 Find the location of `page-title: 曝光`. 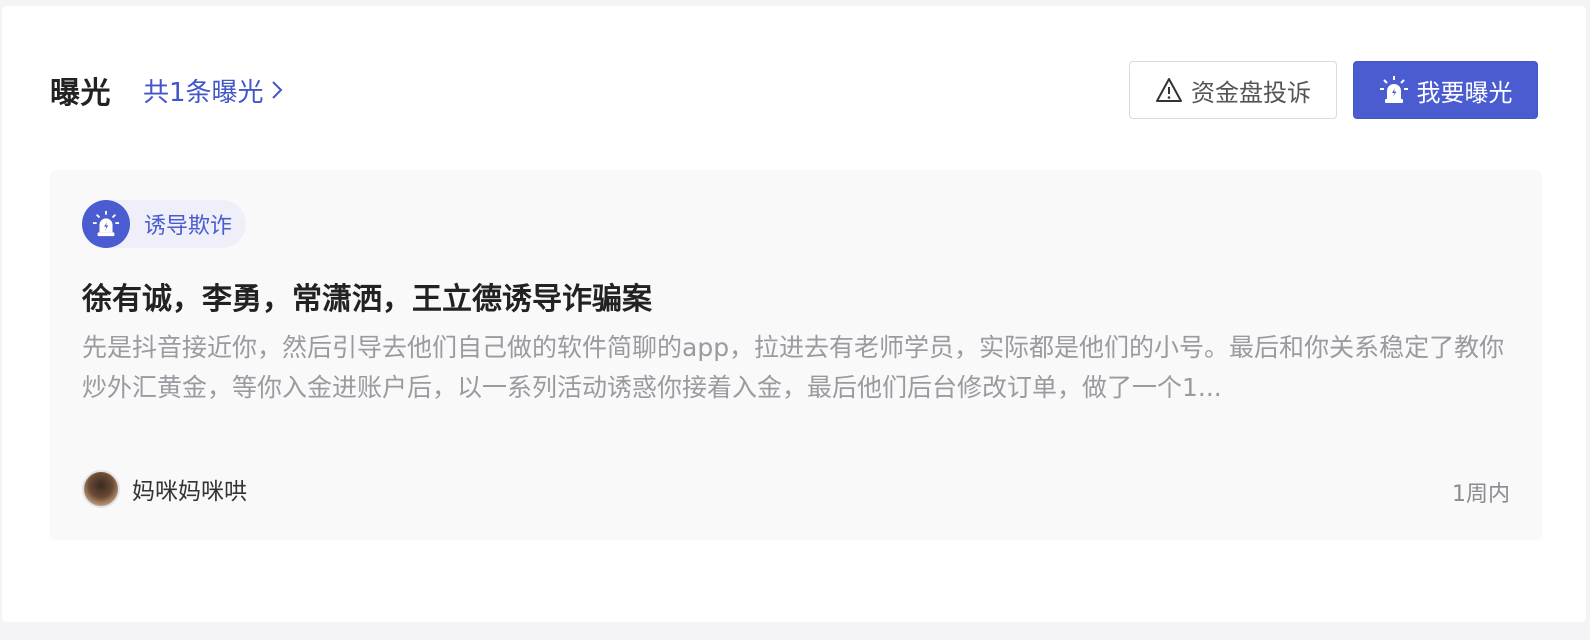

page-title: 曝光 is located at coordinates (80, 93).